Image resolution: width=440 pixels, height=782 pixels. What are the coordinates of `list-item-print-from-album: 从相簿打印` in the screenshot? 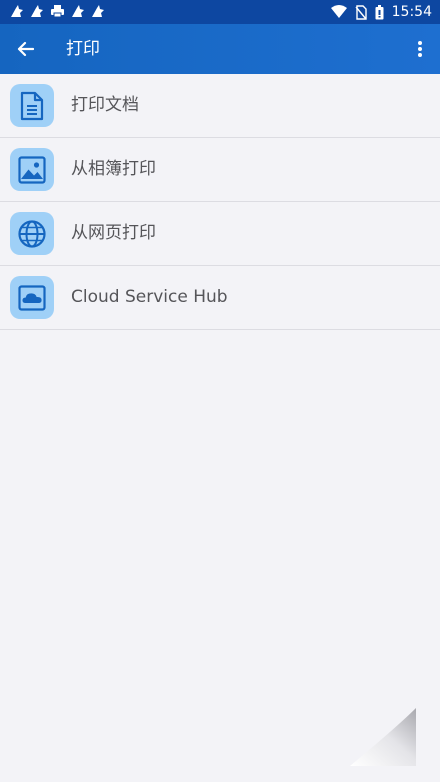 It's located at (220, 170).